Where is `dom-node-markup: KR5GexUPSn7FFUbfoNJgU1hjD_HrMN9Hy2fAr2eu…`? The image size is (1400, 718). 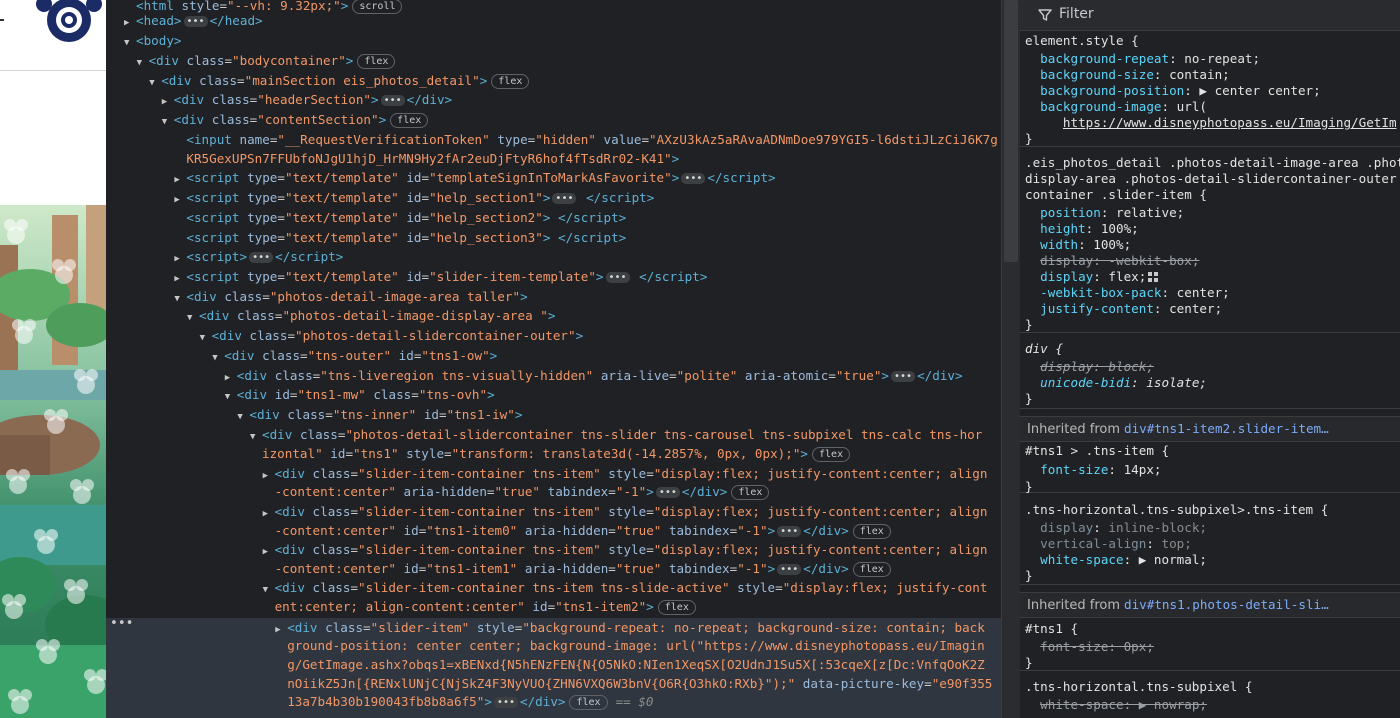 dom-node-markup: KR5GexUPSn7FFUbfoNJgU1hjD_HrMN9Hy2fAr2eu… is located at coordinates (433, 158).